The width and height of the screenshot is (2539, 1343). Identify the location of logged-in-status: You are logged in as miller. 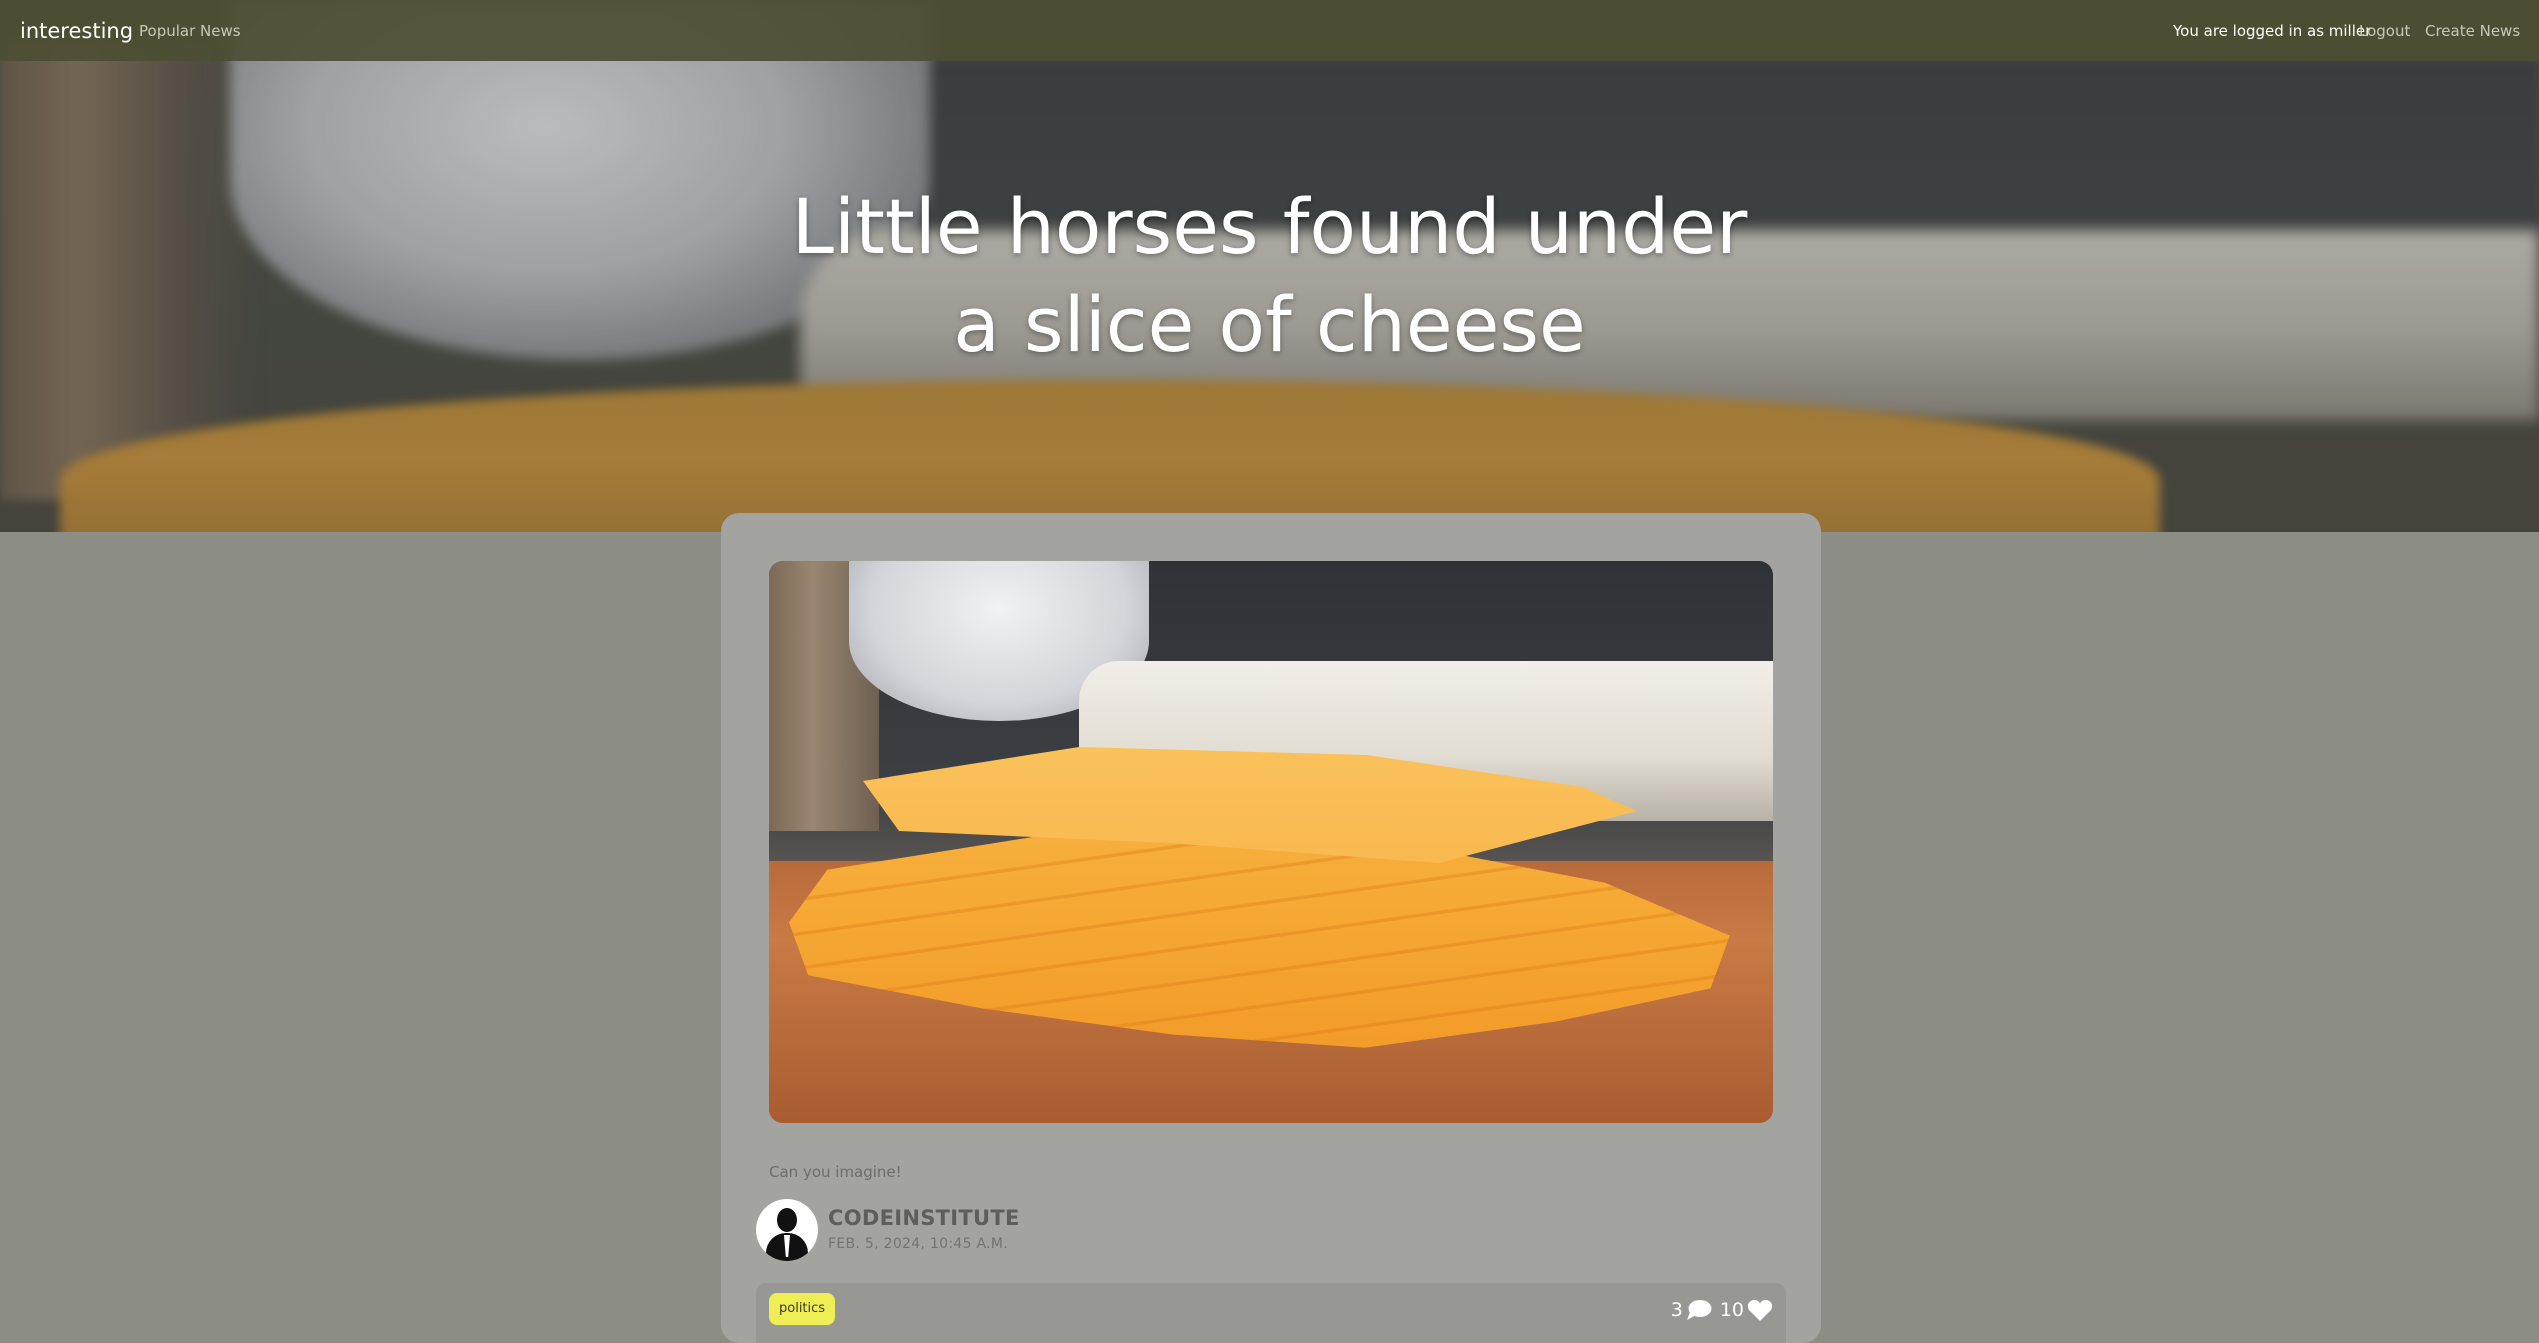
(2272, 31).